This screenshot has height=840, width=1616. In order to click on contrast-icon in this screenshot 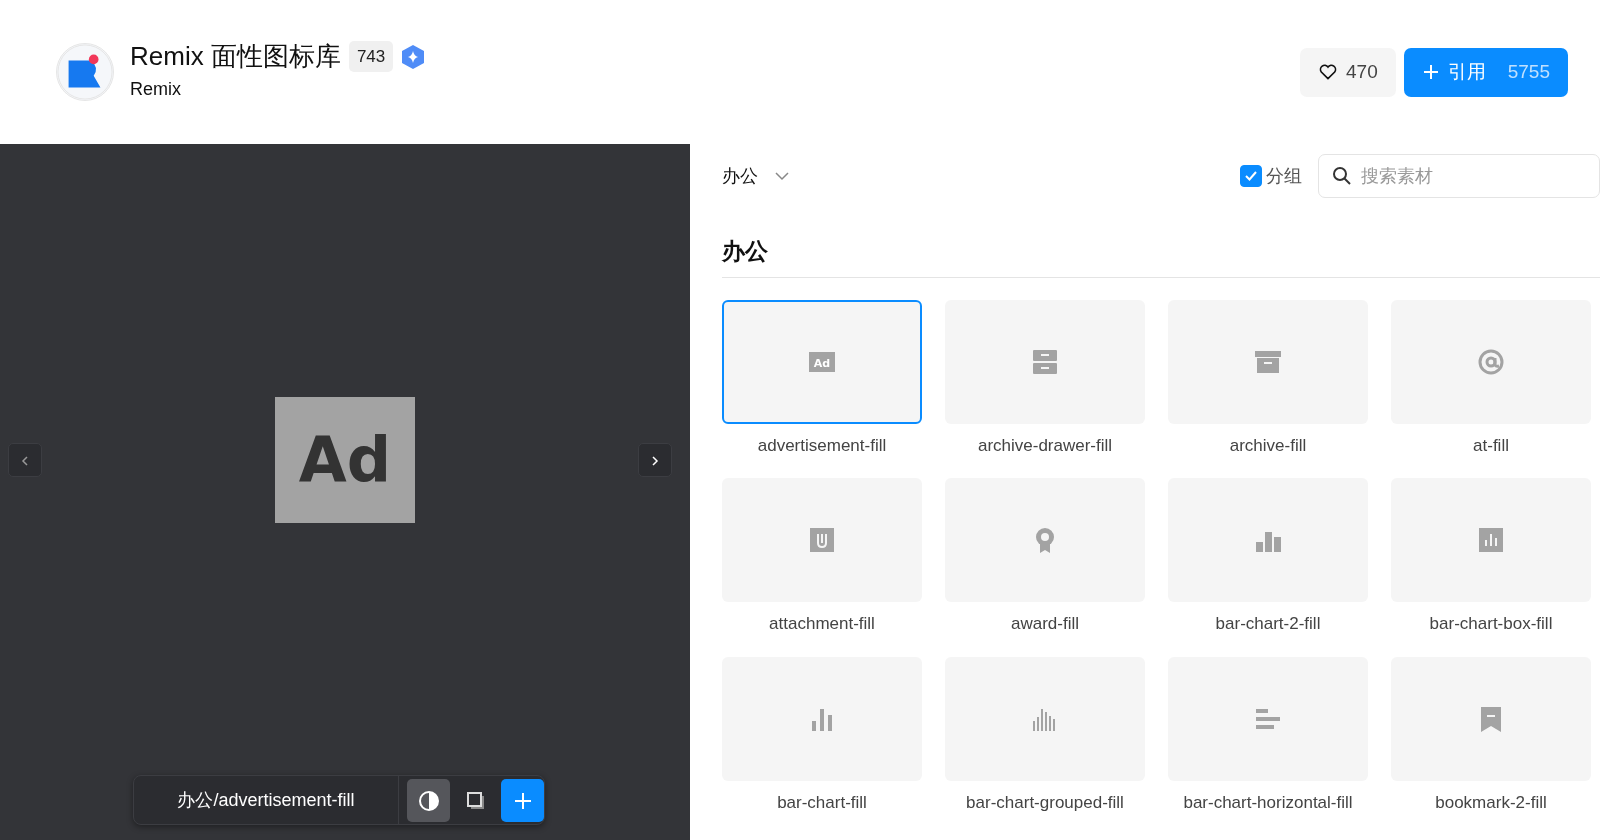, I will do `click(428, 800)`.